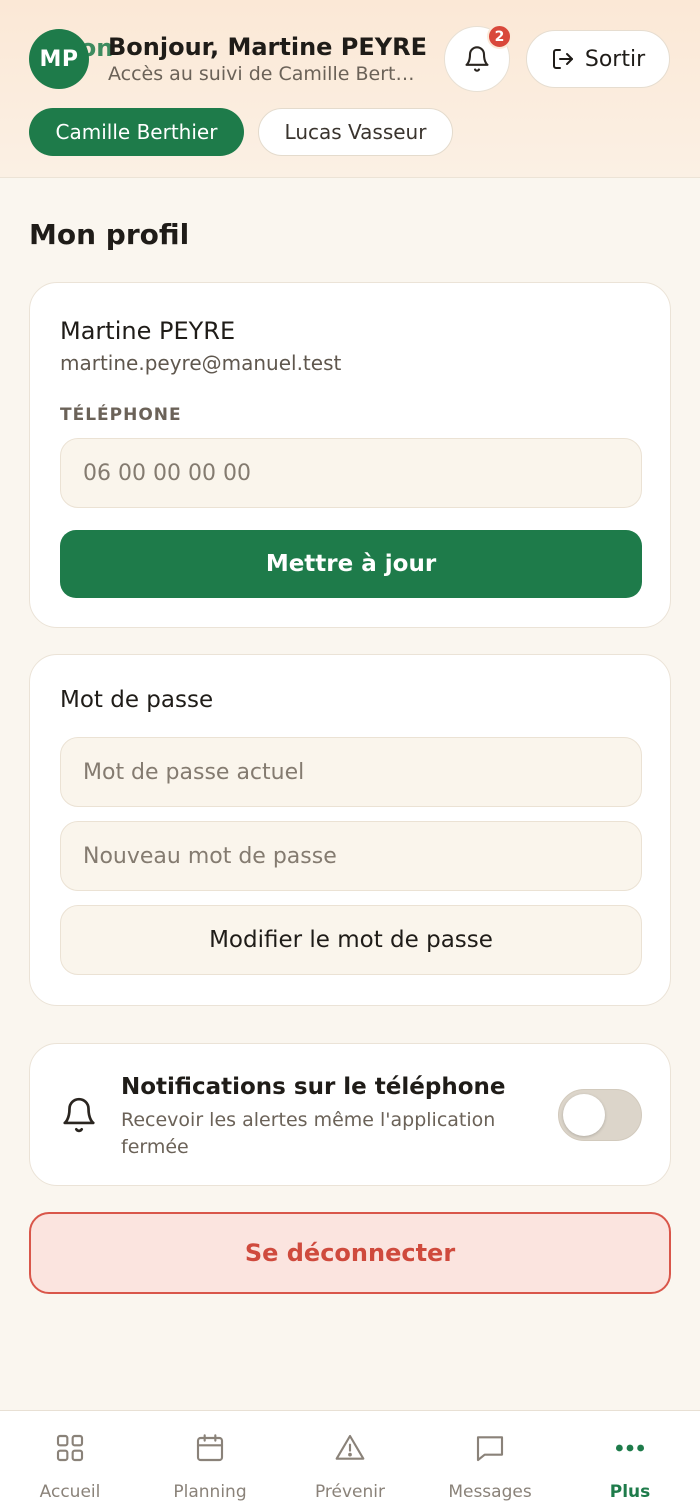  I want to click on warning-icon, so click(350, 1447).